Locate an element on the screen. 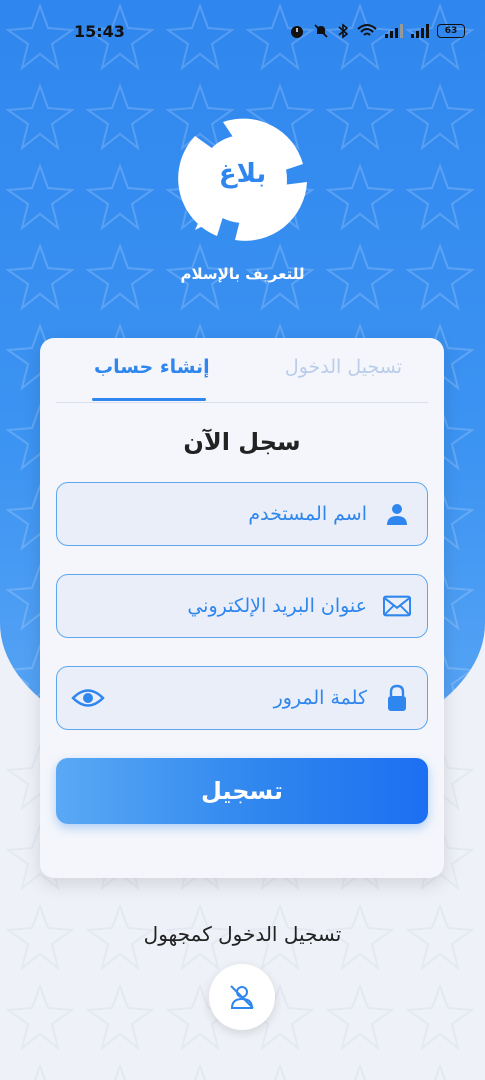 Image resolution: width=485 pixels, height=1080 pixels. tab-login: تسجيل الدخول is located at coordinates (343, 367).